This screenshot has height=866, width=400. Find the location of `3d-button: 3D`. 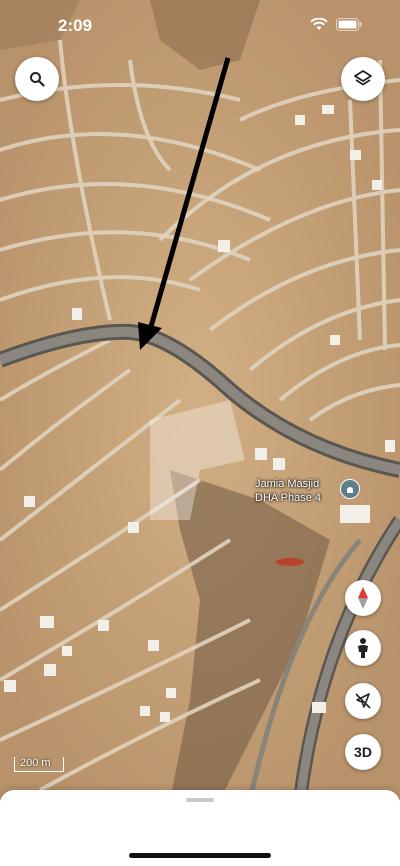

3d-button: 3D is located at coordinates (363, 752).